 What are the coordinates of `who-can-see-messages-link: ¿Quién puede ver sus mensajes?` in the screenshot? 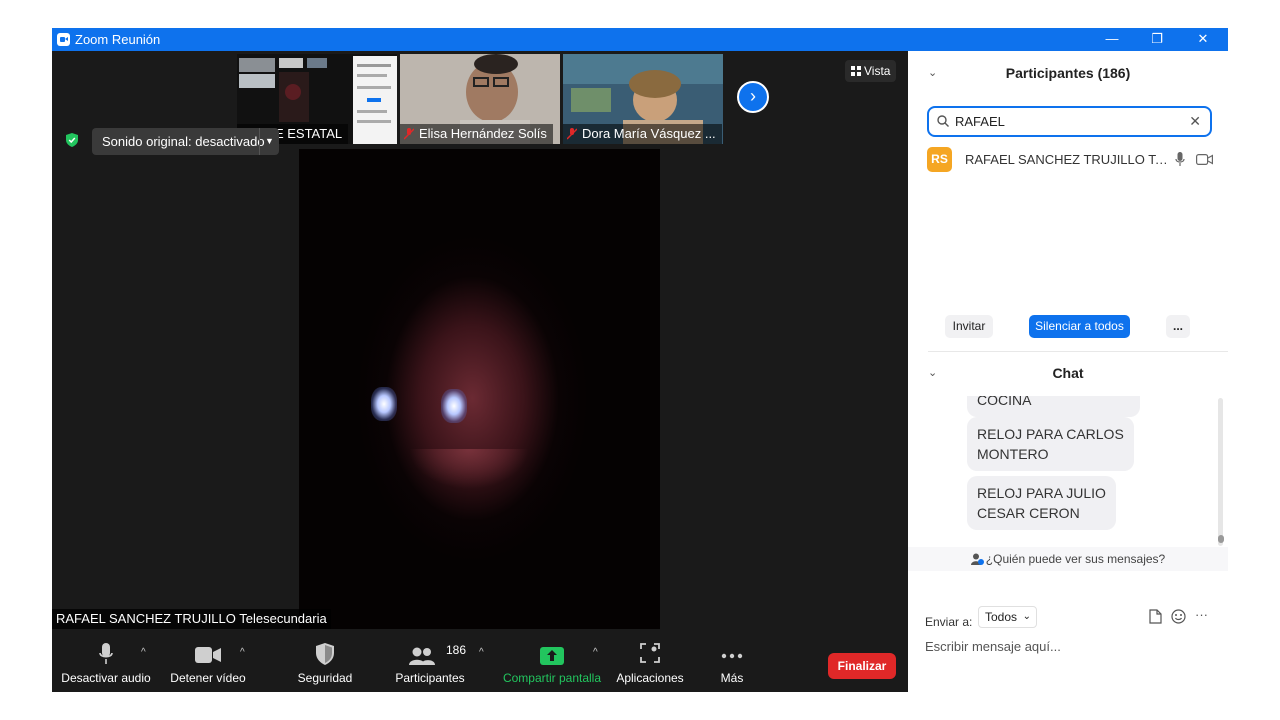 It's located at (1068, 559).